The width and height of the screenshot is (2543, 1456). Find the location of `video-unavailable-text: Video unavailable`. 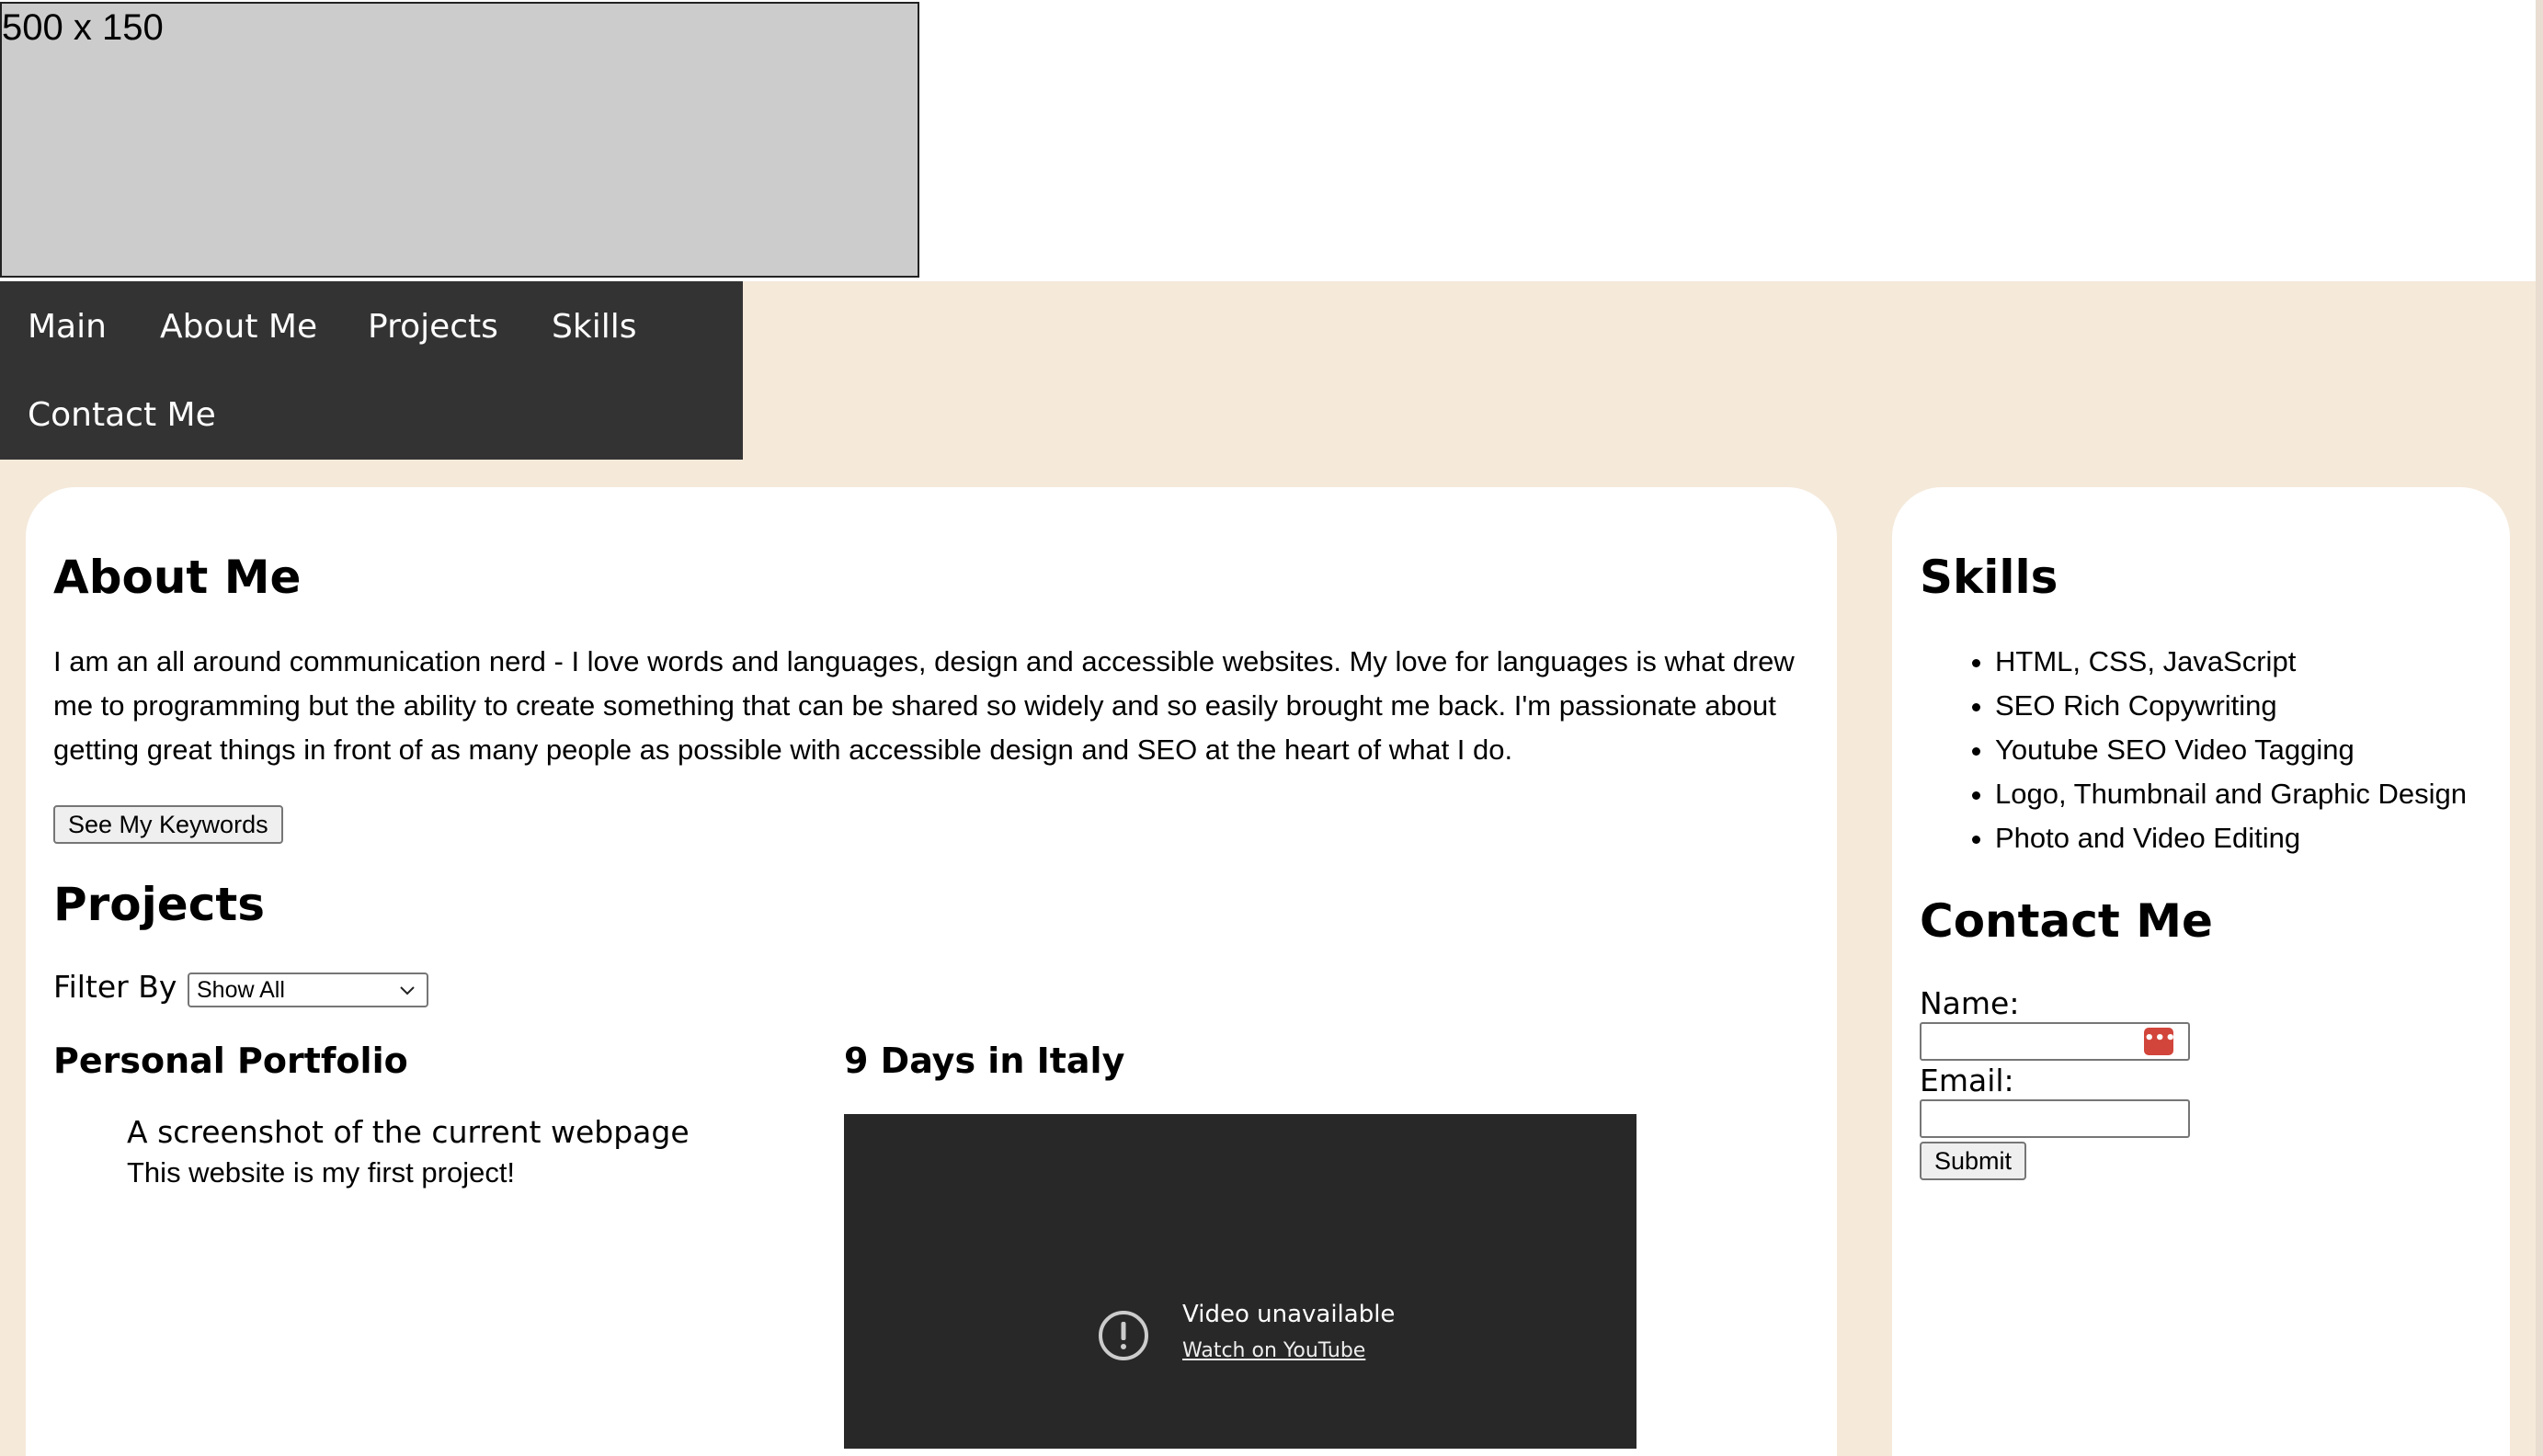

video-unavailable-text: Video unavailable is located at coordinates (1289, 1314).